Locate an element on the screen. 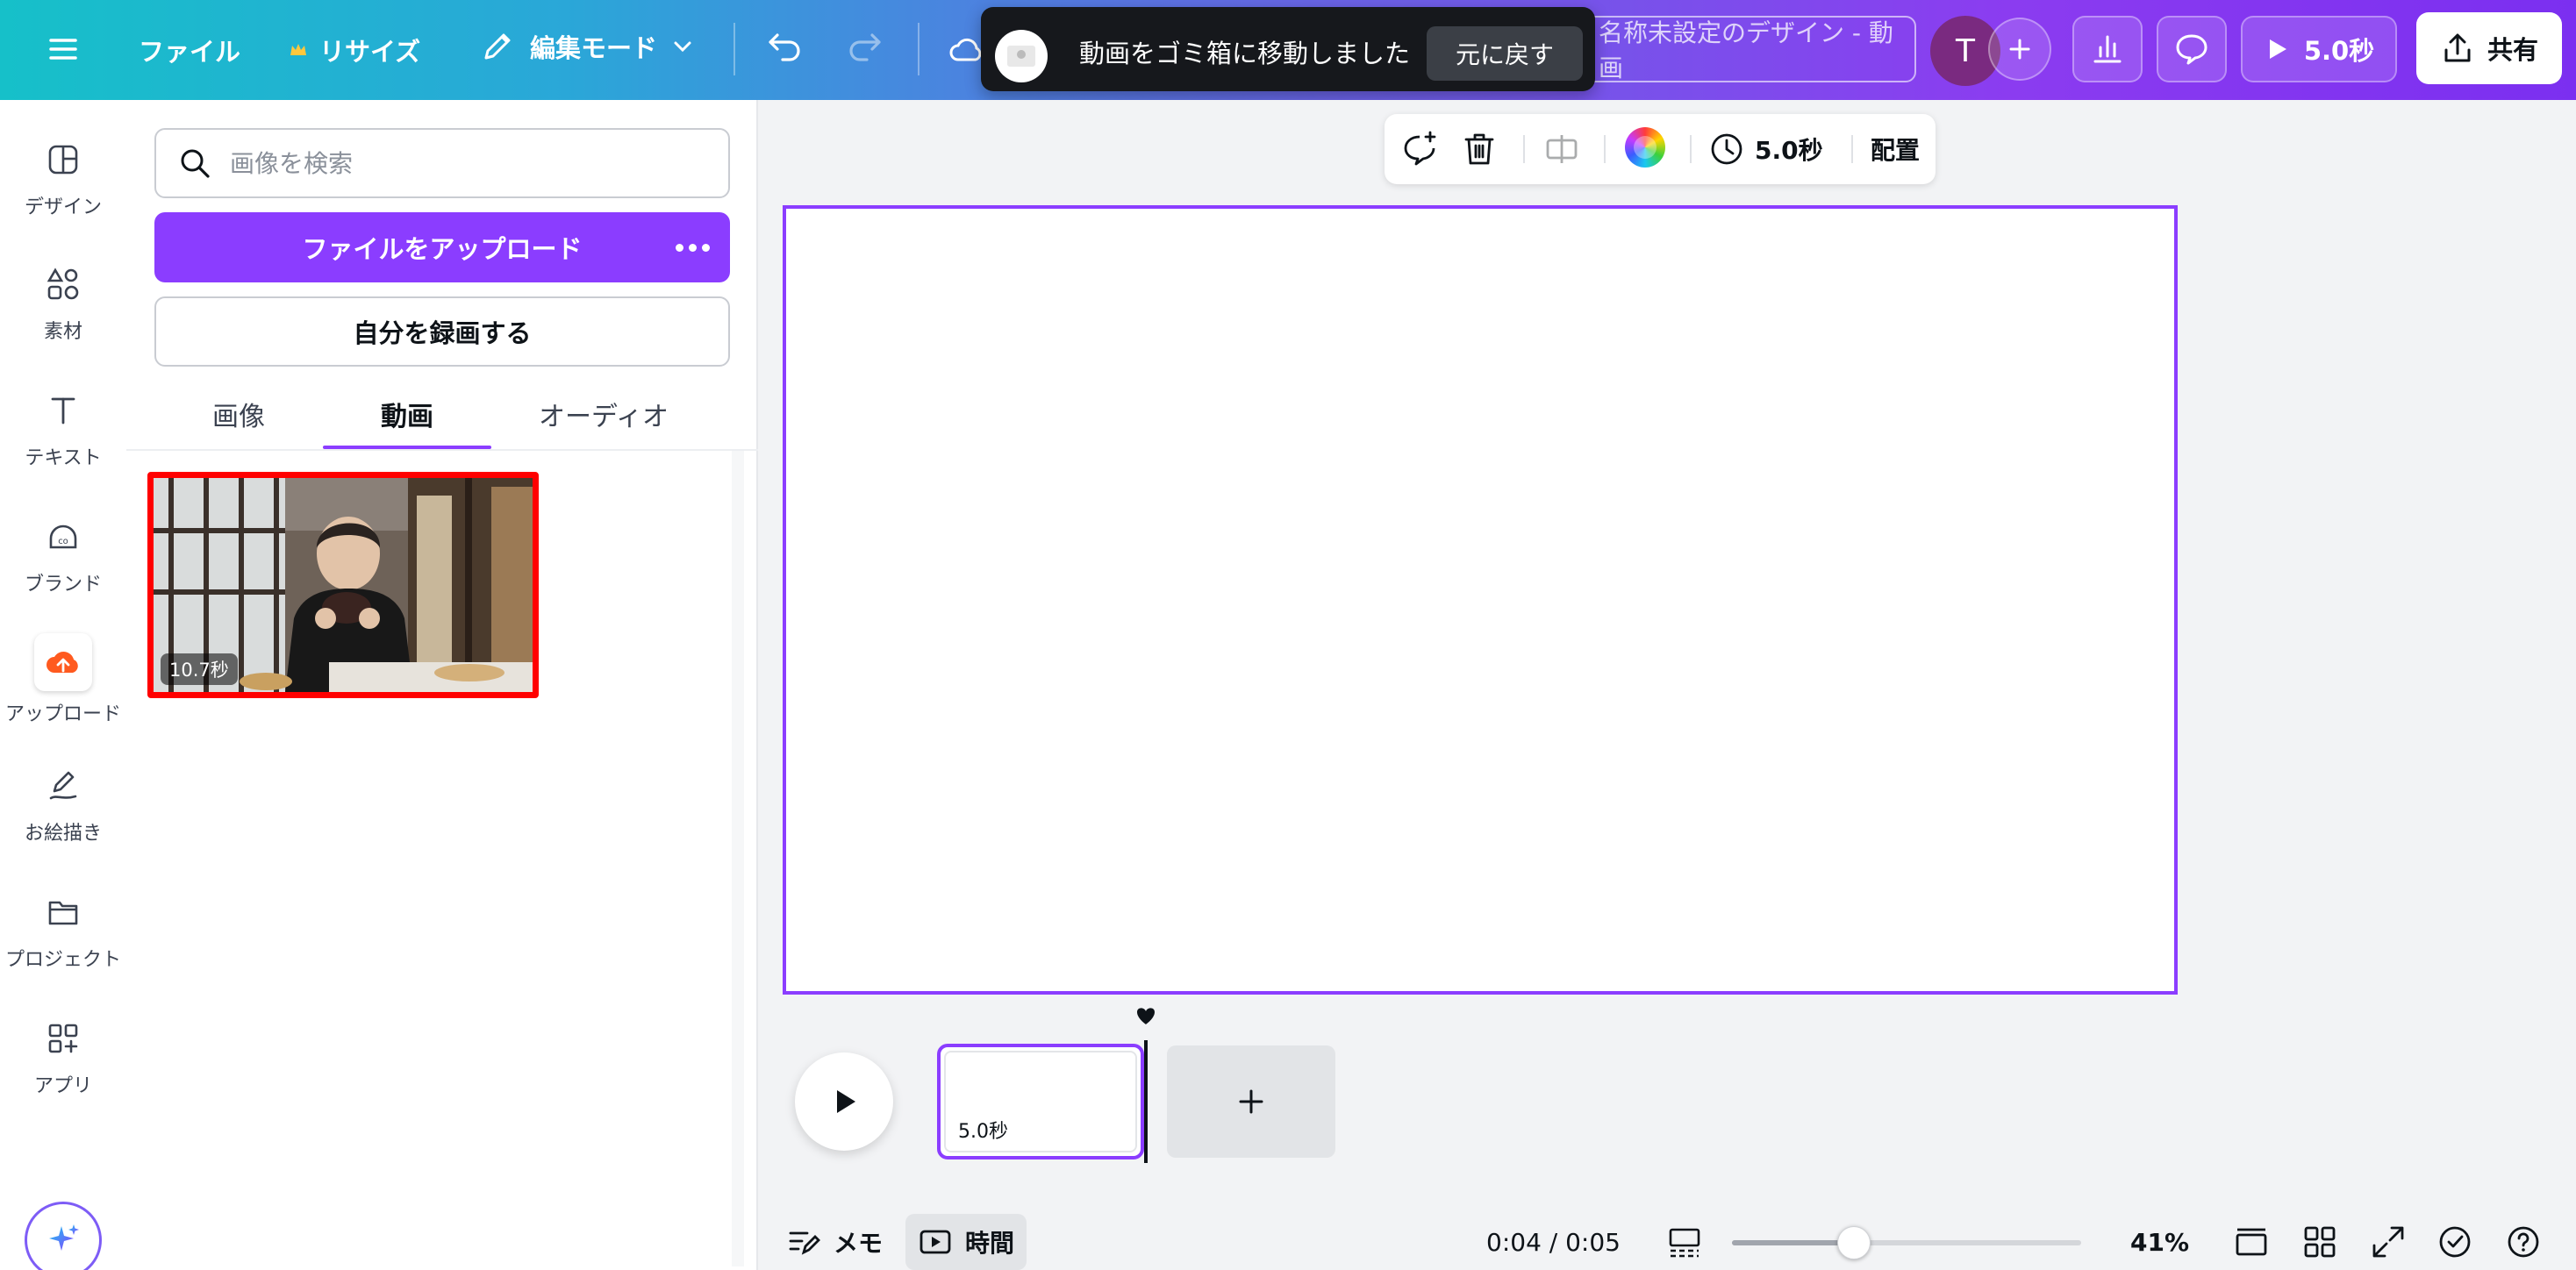 The image size is (2576, 1270). rail-item-projects: プロジェクト is located at coordinates (63, 940).